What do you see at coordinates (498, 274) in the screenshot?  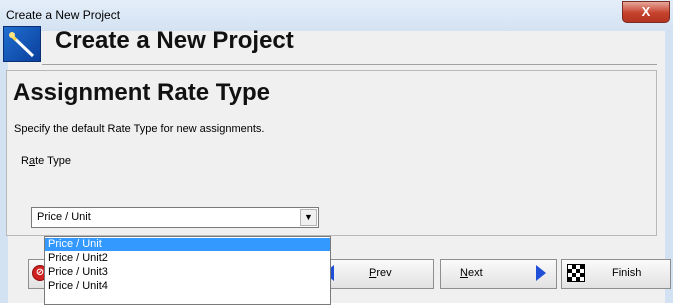 I see `next-button: Next` at bounding box center [498, 274].